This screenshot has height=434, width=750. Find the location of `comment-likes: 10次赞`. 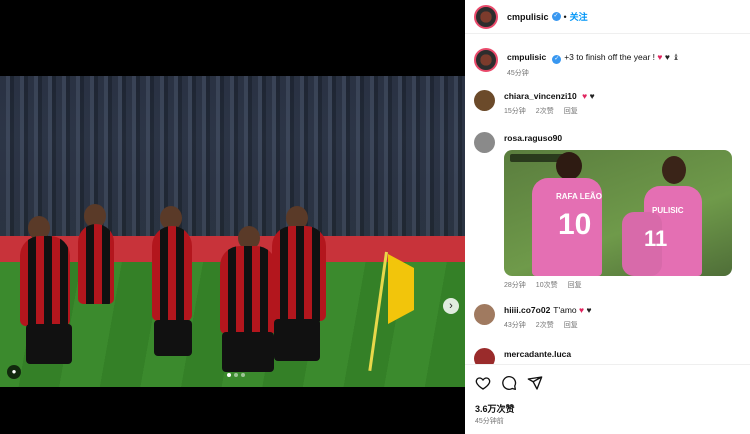

comment-likes: 10次赞 is located at coordinates (547, 285).